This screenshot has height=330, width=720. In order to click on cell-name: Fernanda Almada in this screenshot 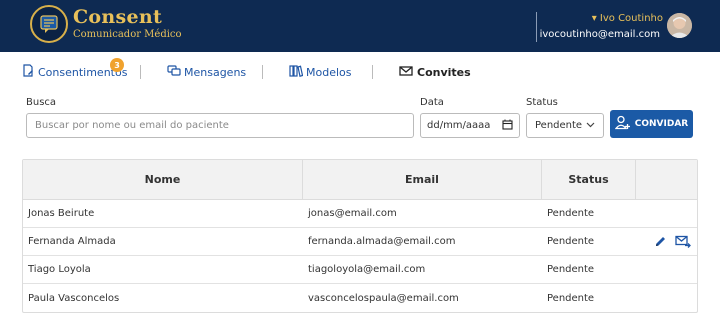, I will do `click(72, 241)`.